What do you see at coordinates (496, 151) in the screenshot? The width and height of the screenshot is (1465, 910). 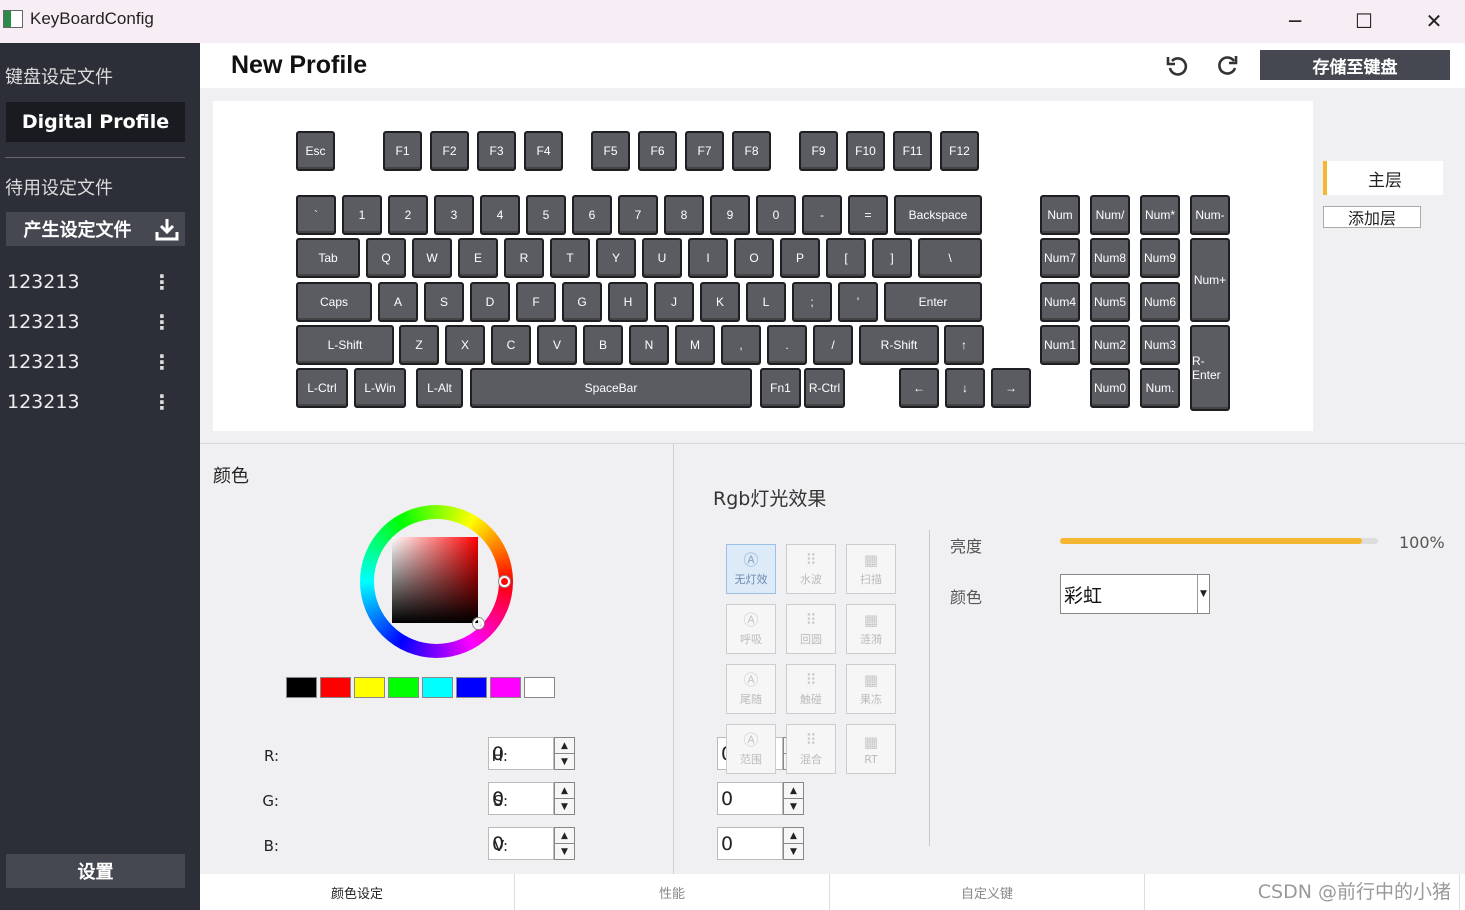 I see `key-f3: F3` at bounding box center [496, 151].